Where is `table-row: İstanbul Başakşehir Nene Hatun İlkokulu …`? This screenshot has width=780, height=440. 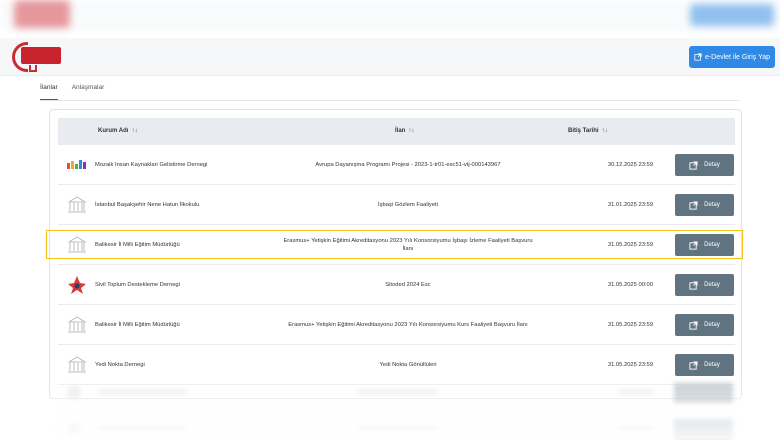 table-row: İstanbul Başakşehir Nene Hatun İlkokulu … is located at coordinates (396, 205).